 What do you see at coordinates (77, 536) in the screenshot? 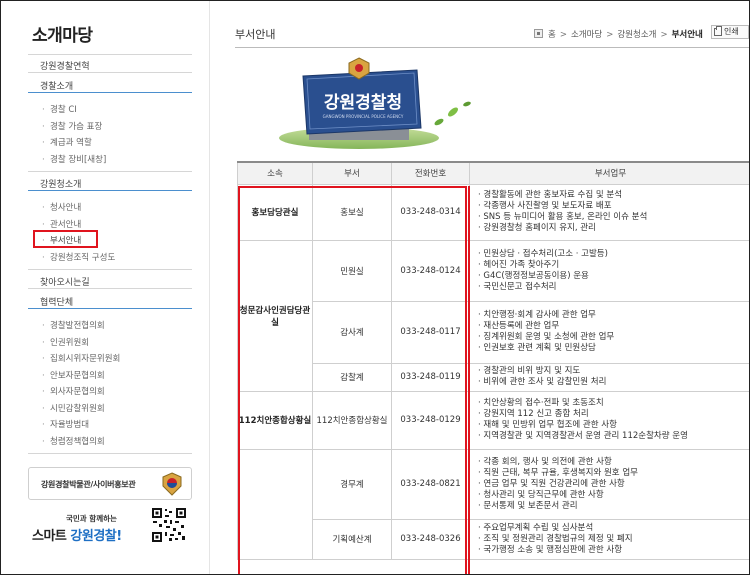
I see `smart-banner-title: 스마트 강원경찰!` at bounding box center [77, 536].